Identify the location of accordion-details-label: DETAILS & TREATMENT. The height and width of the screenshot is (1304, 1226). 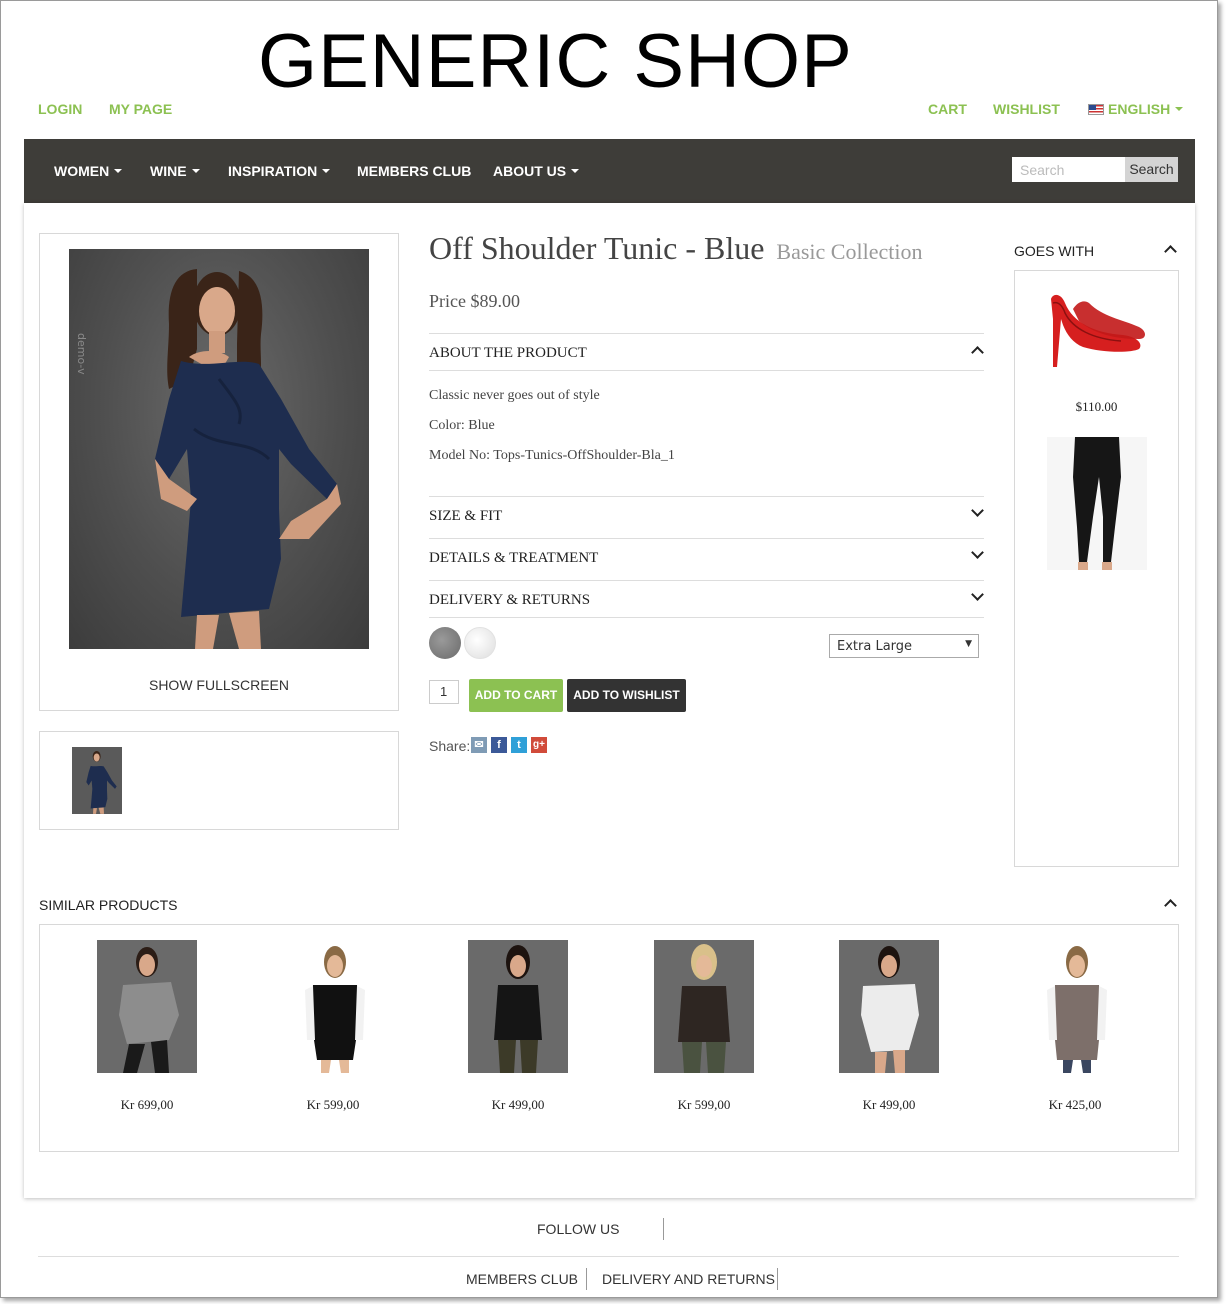
(514, 558).